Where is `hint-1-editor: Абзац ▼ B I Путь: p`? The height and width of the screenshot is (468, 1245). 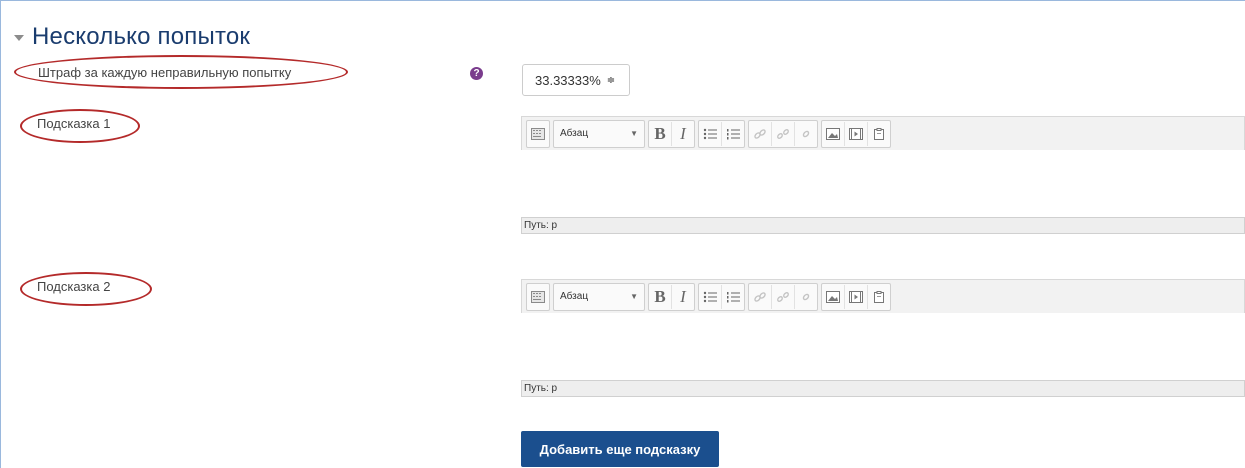
hint-1-editor: Абзац ▼ B I Путь: p is located at coordinates (883, 175).